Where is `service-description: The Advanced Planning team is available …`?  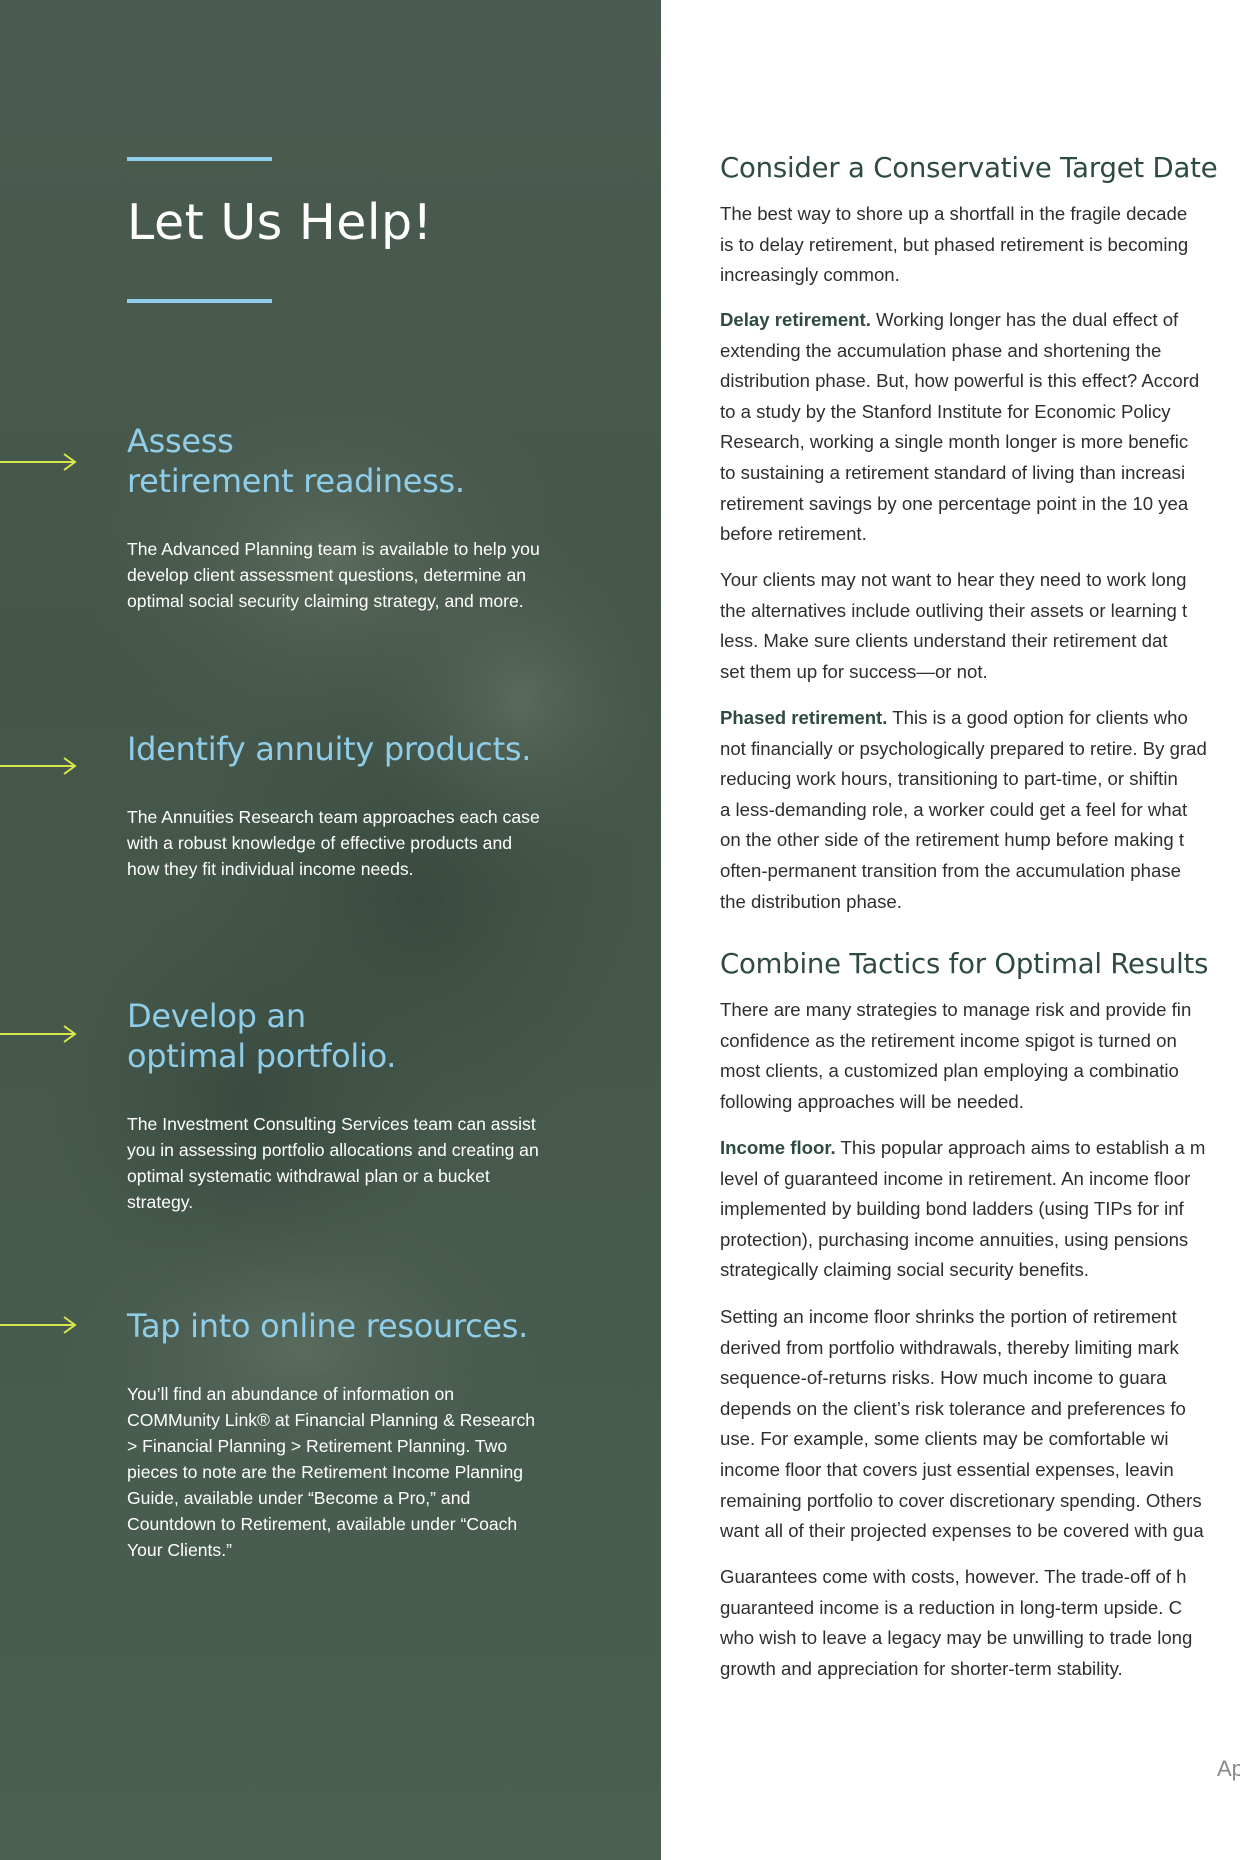
service-description: The Advanced Planning team is available … is located at coordinates (333, 575).